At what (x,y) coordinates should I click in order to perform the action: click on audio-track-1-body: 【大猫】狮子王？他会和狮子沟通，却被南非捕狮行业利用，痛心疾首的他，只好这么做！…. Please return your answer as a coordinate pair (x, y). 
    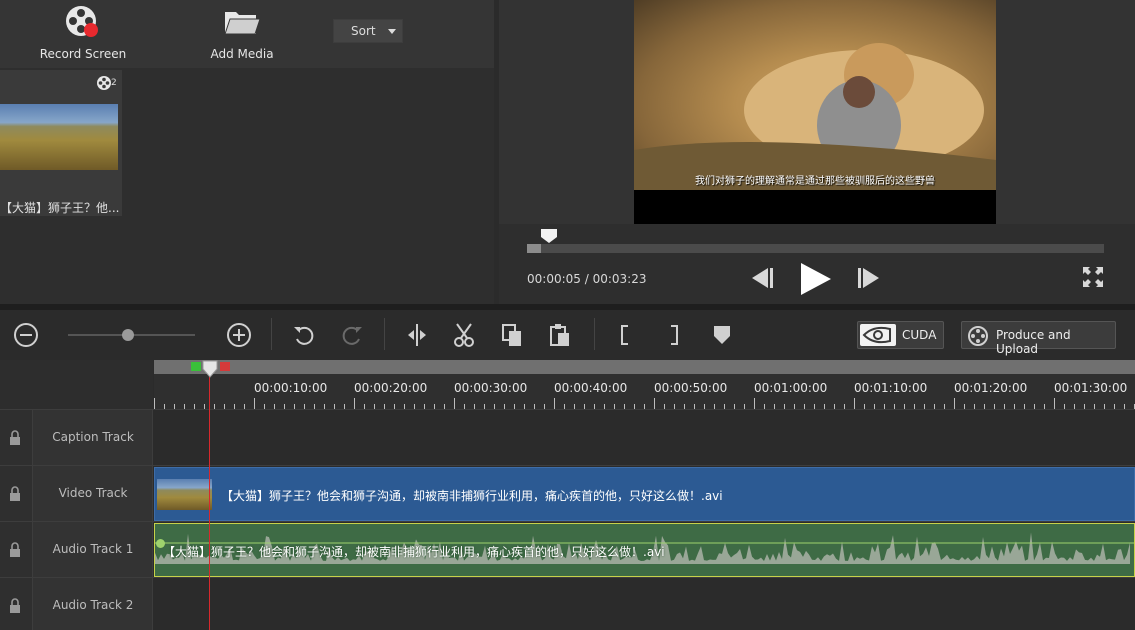
    Looking at the image, I should click on (644, 550).